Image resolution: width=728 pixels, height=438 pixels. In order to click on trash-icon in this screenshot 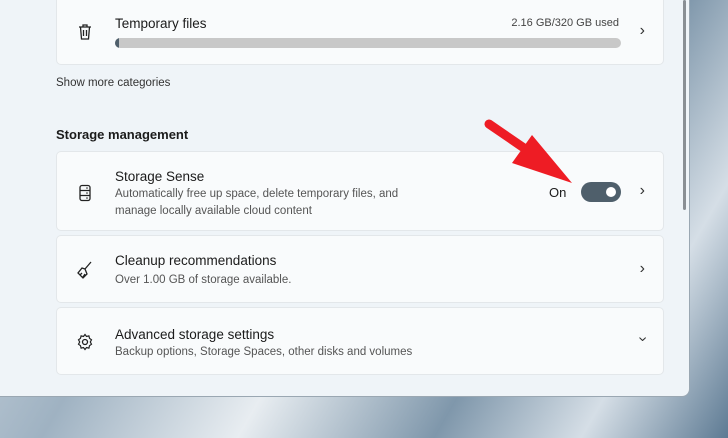, I will do `click(85, 32)`.